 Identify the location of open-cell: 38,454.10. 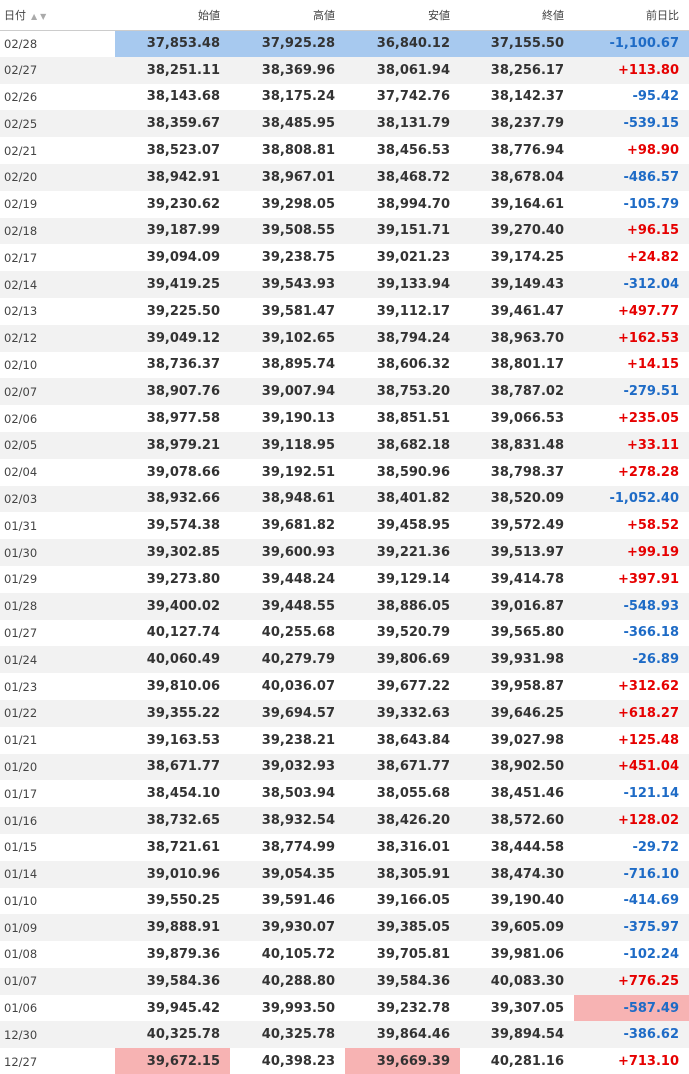
(183, 794).